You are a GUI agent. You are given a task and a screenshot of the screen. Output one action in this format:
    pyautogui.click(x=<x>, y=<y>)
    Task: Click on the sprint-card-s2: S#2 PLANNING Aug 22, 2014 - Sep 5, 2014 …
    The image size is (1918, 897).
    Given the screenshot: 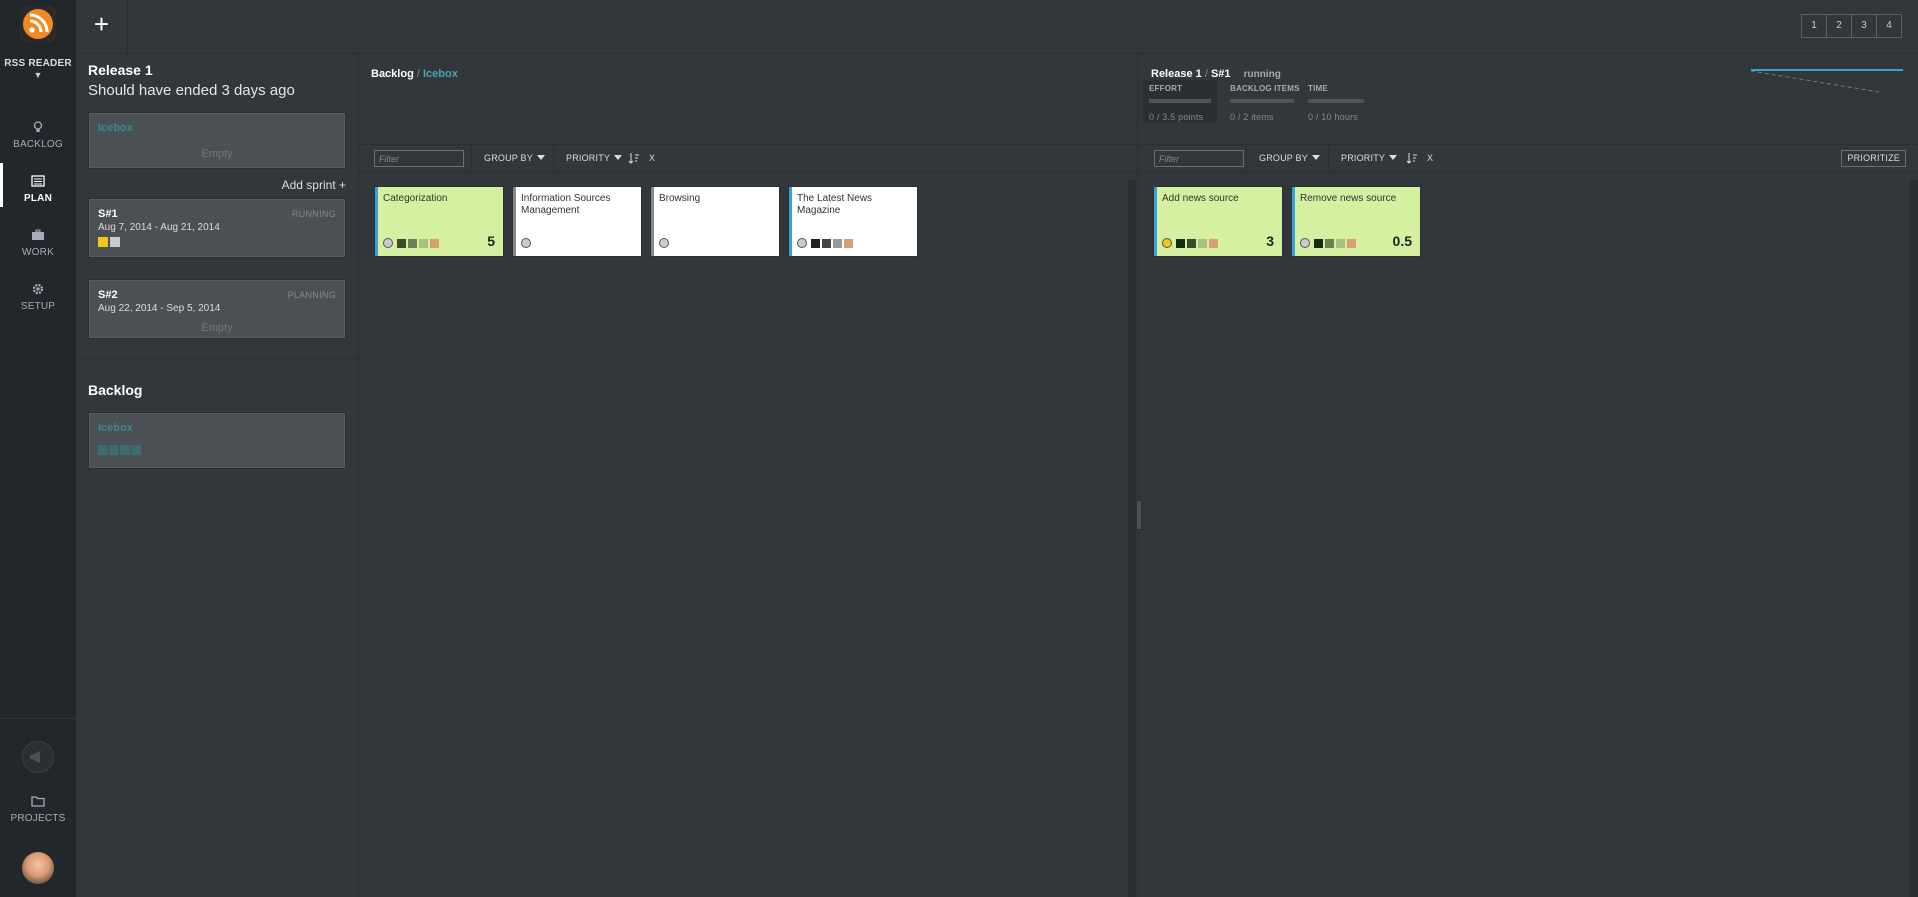 What is the action you would take?
    pyautogui.click(x=217, y=309)
    